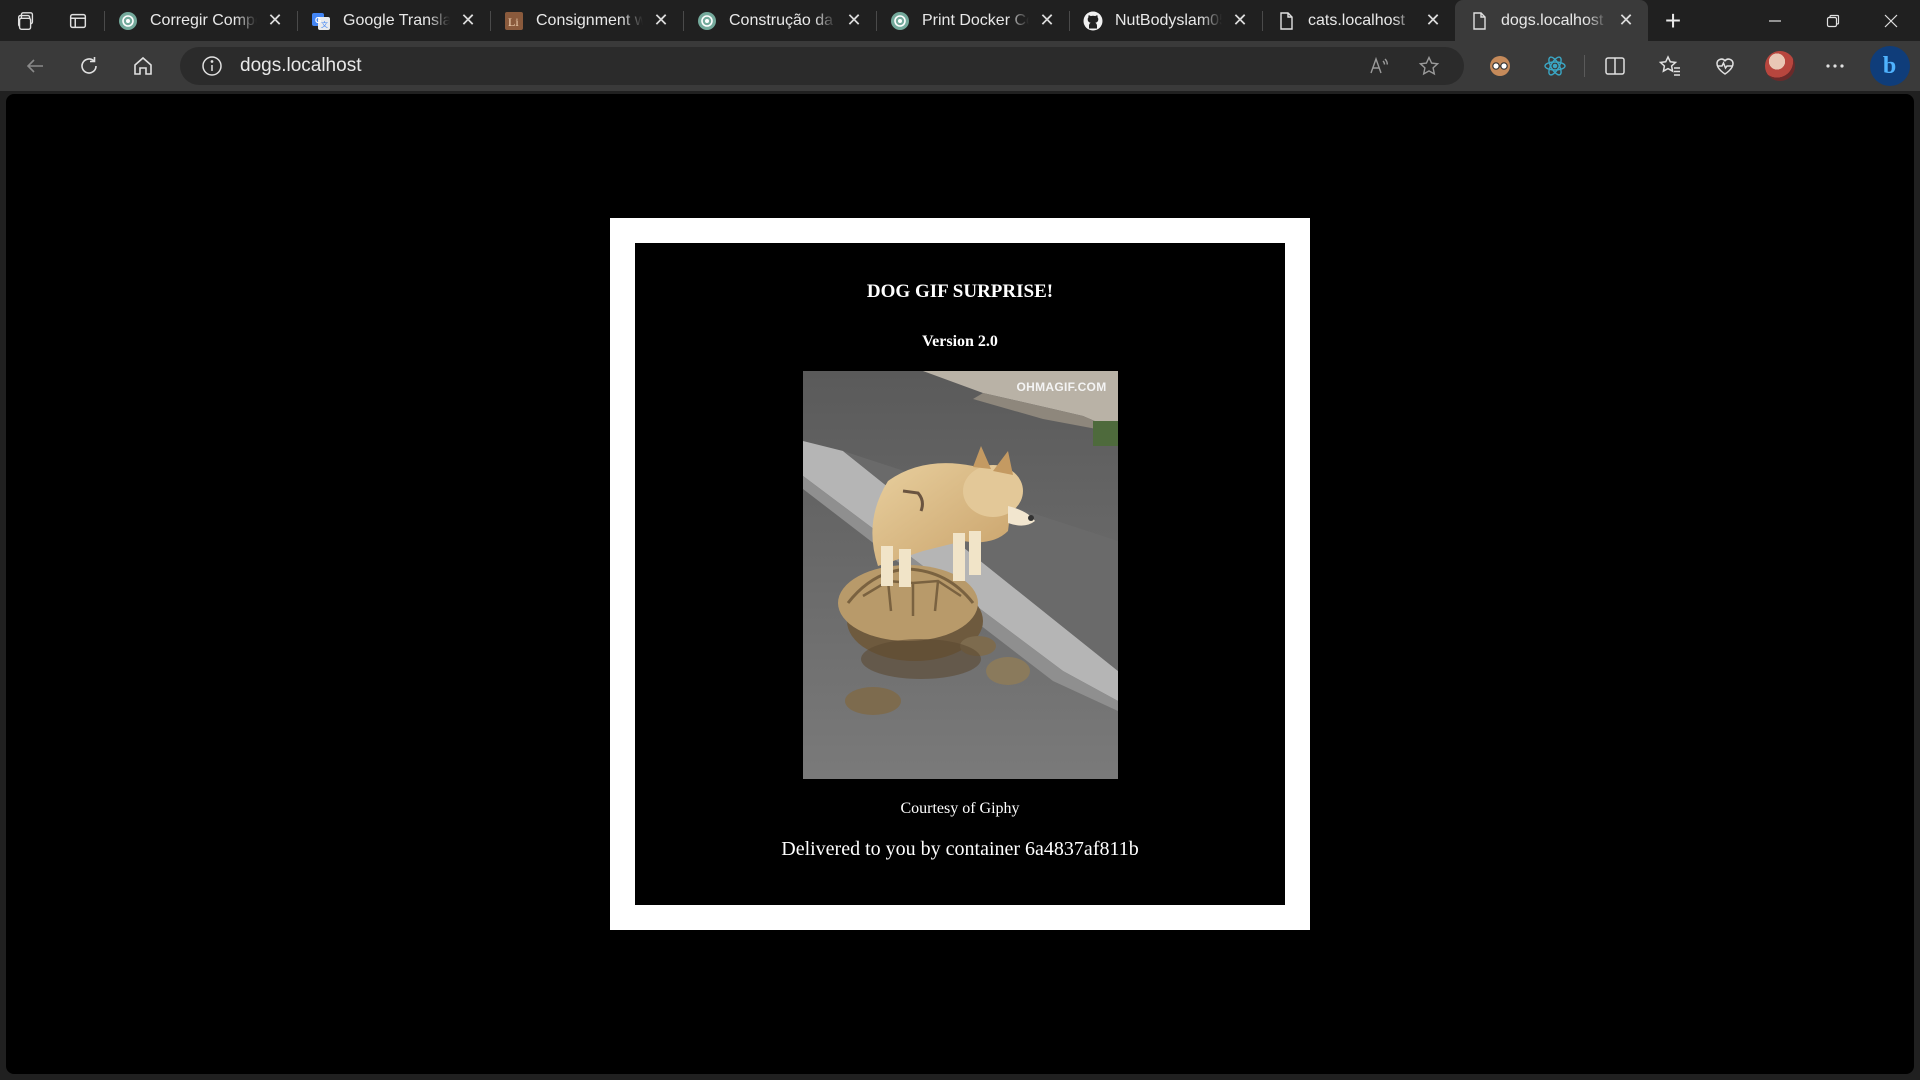  I want to click on new-tab-button: +, so click(1673, 20).